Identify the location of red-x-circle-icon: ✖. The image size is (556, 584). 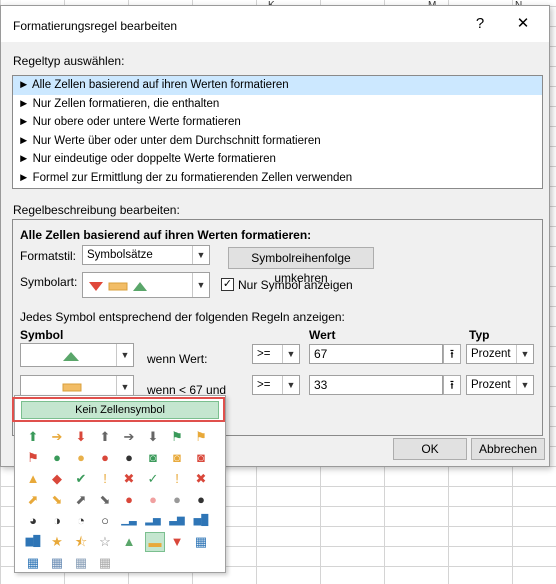
(129, 479).